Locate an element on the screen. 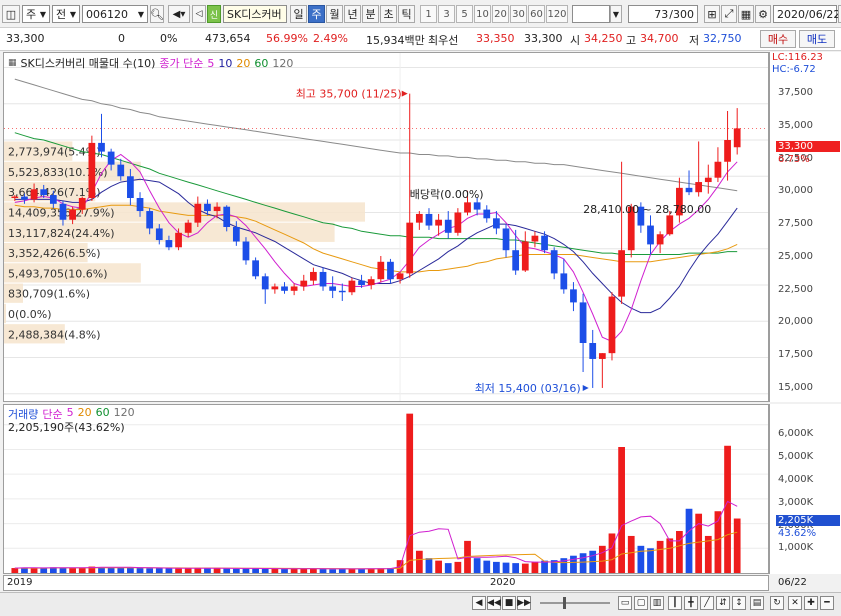  period-tabs: 일 주 월 년 분 초 틱 is located at coordinates (353, 14).